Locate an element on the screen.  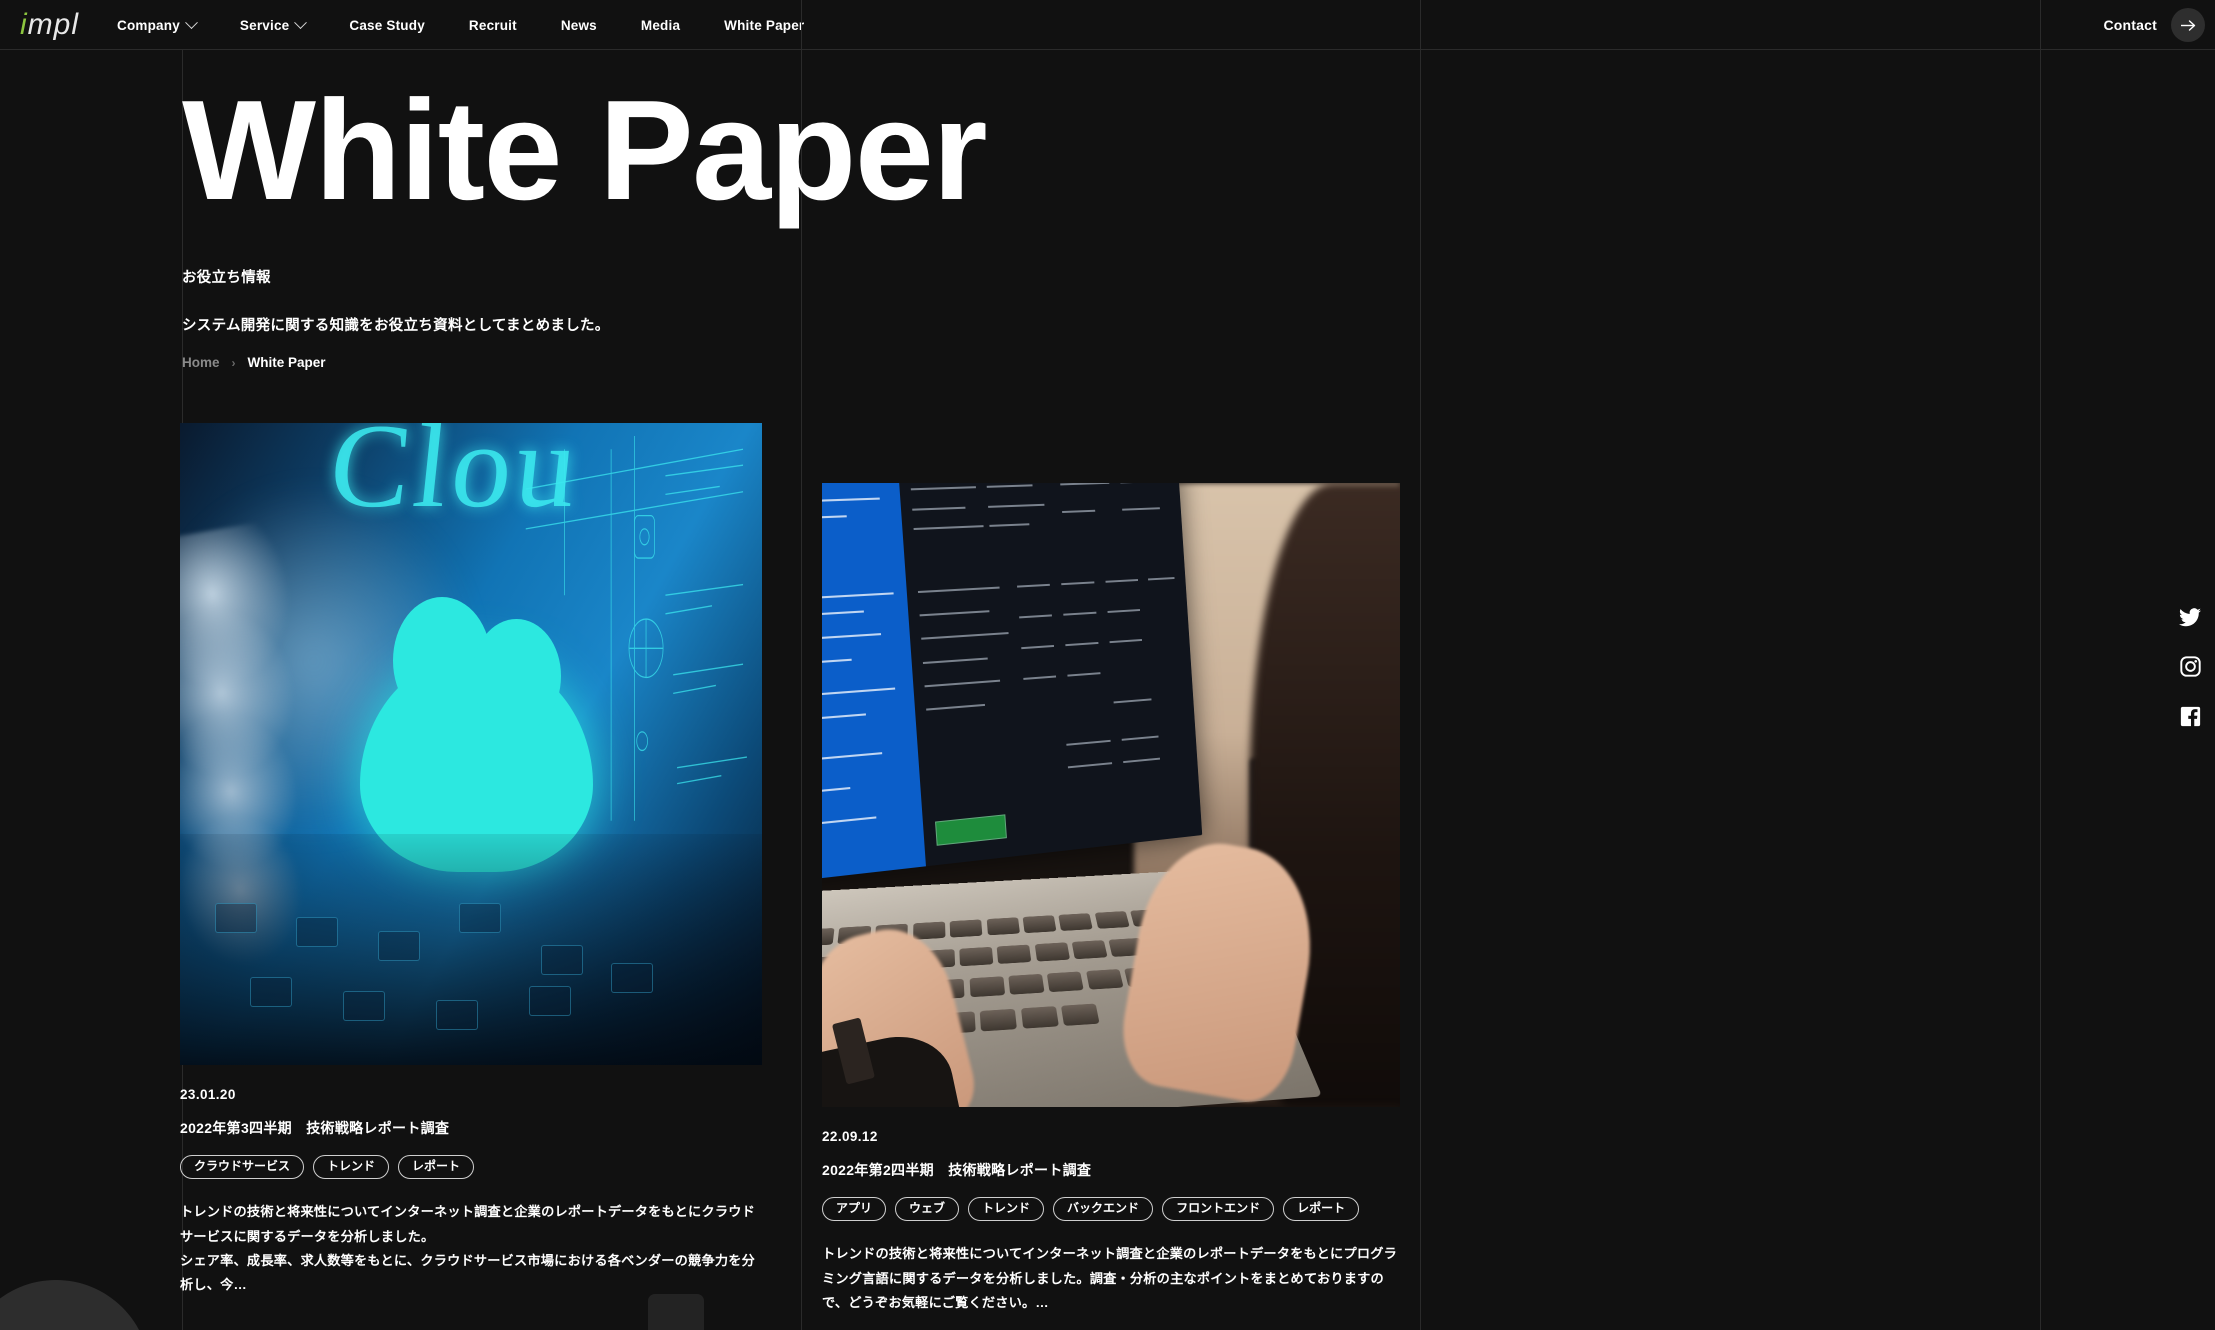
header-right-group: Contact is located at coordinates (2154, 25).